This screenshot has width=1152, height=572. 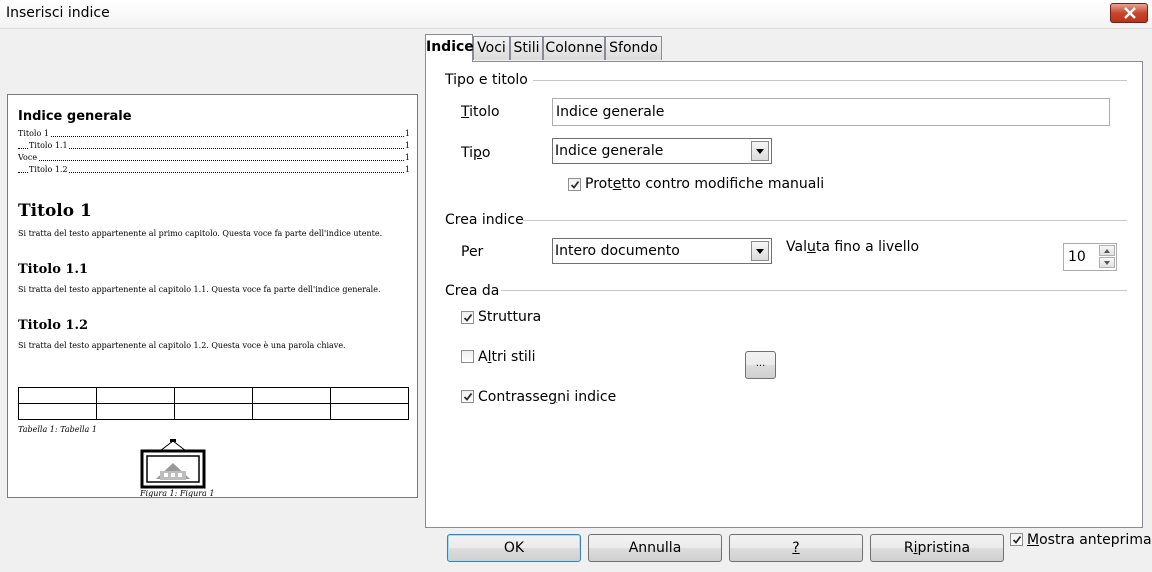 What do you see at coordinates (1089, 540) in the screenshot?
I see `mostra-anteprima-label: Mostra anteprima` at bounding box center [1089, 540].